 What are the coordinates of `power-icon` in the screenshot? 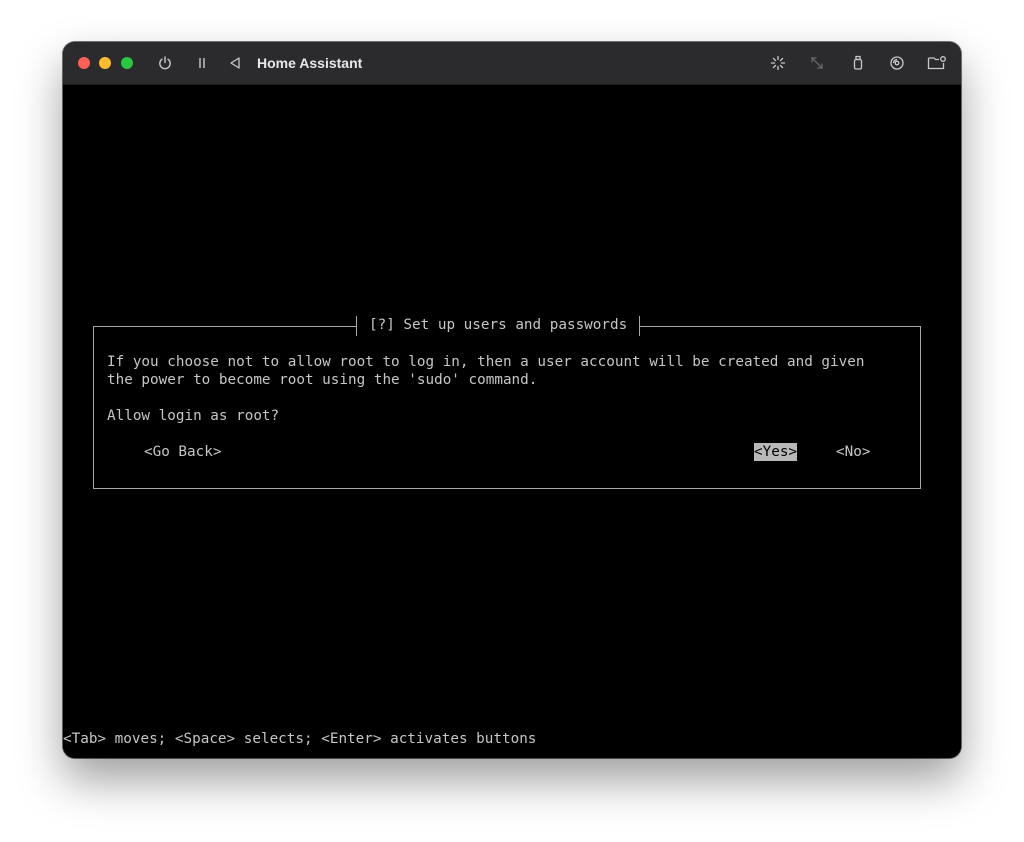 It's located at (165, 63).